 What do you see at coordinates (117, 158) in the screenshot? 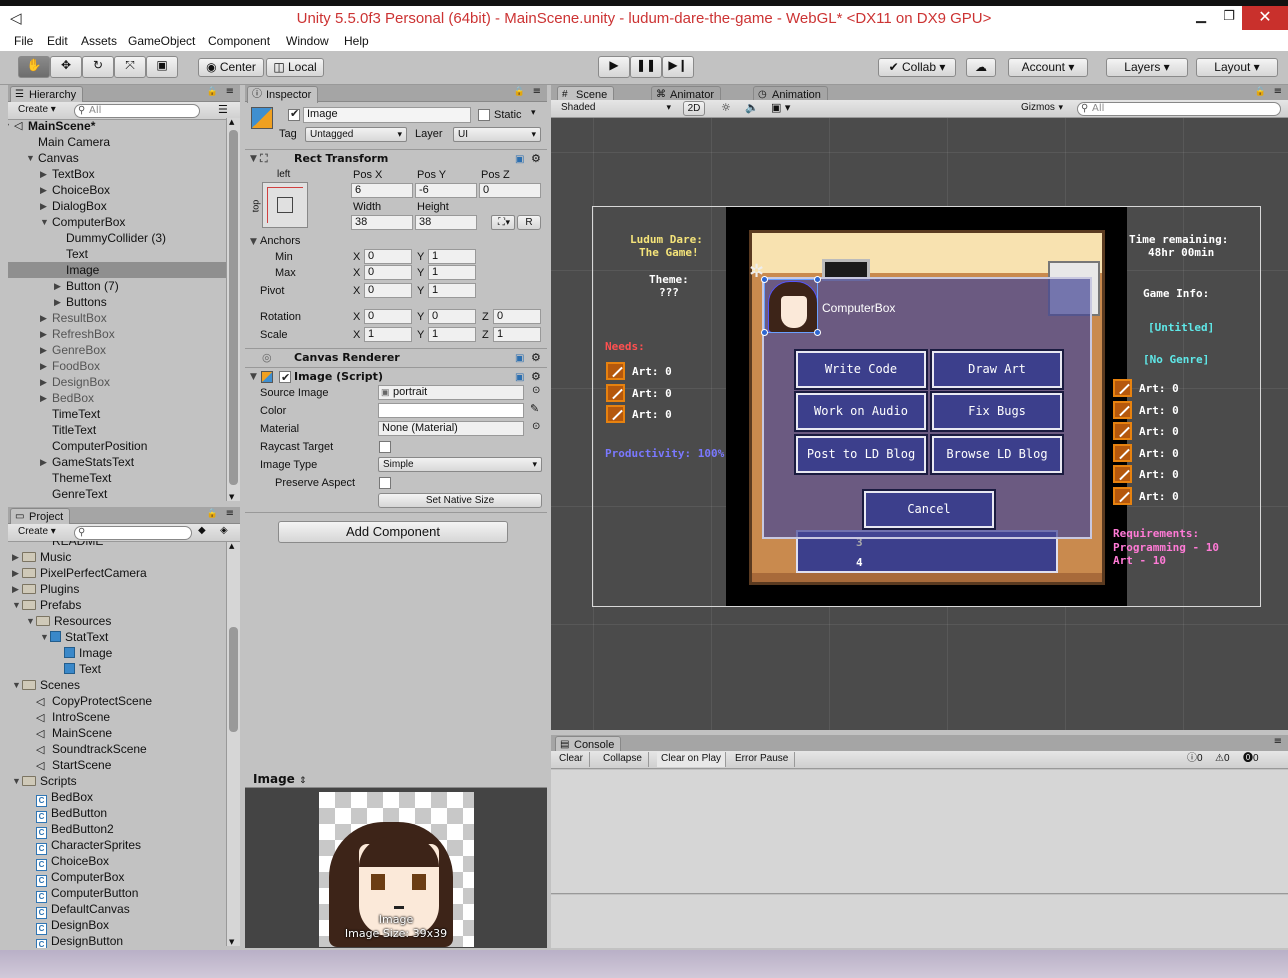
I see `hierarchy-item: ▼ Canvas` at bounding box center [117, 158].